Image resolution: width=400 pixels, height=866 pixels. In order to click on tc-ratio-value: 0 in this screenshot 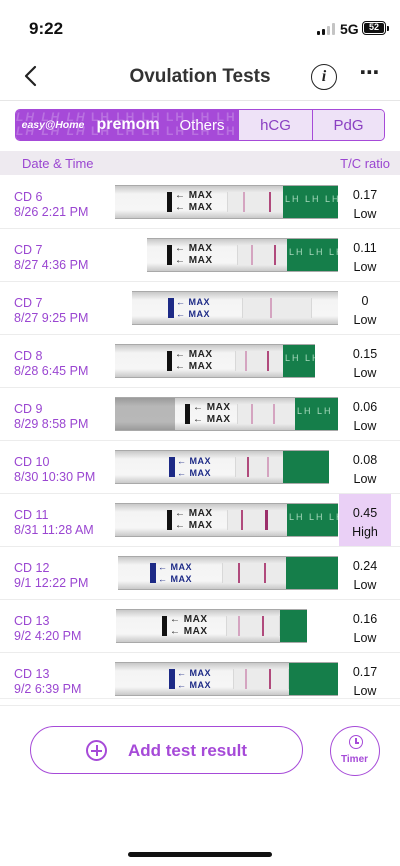, I will do `click(365, 301)`.